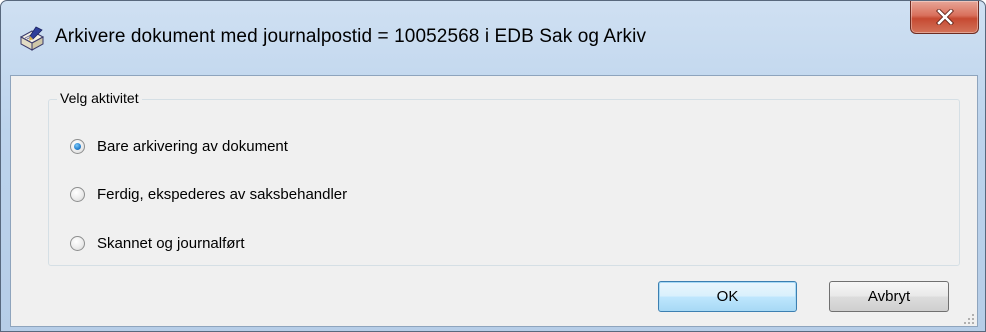 This screenshot has width=986, height=332. I want to click on ok-button: OK, so click(727, 296).